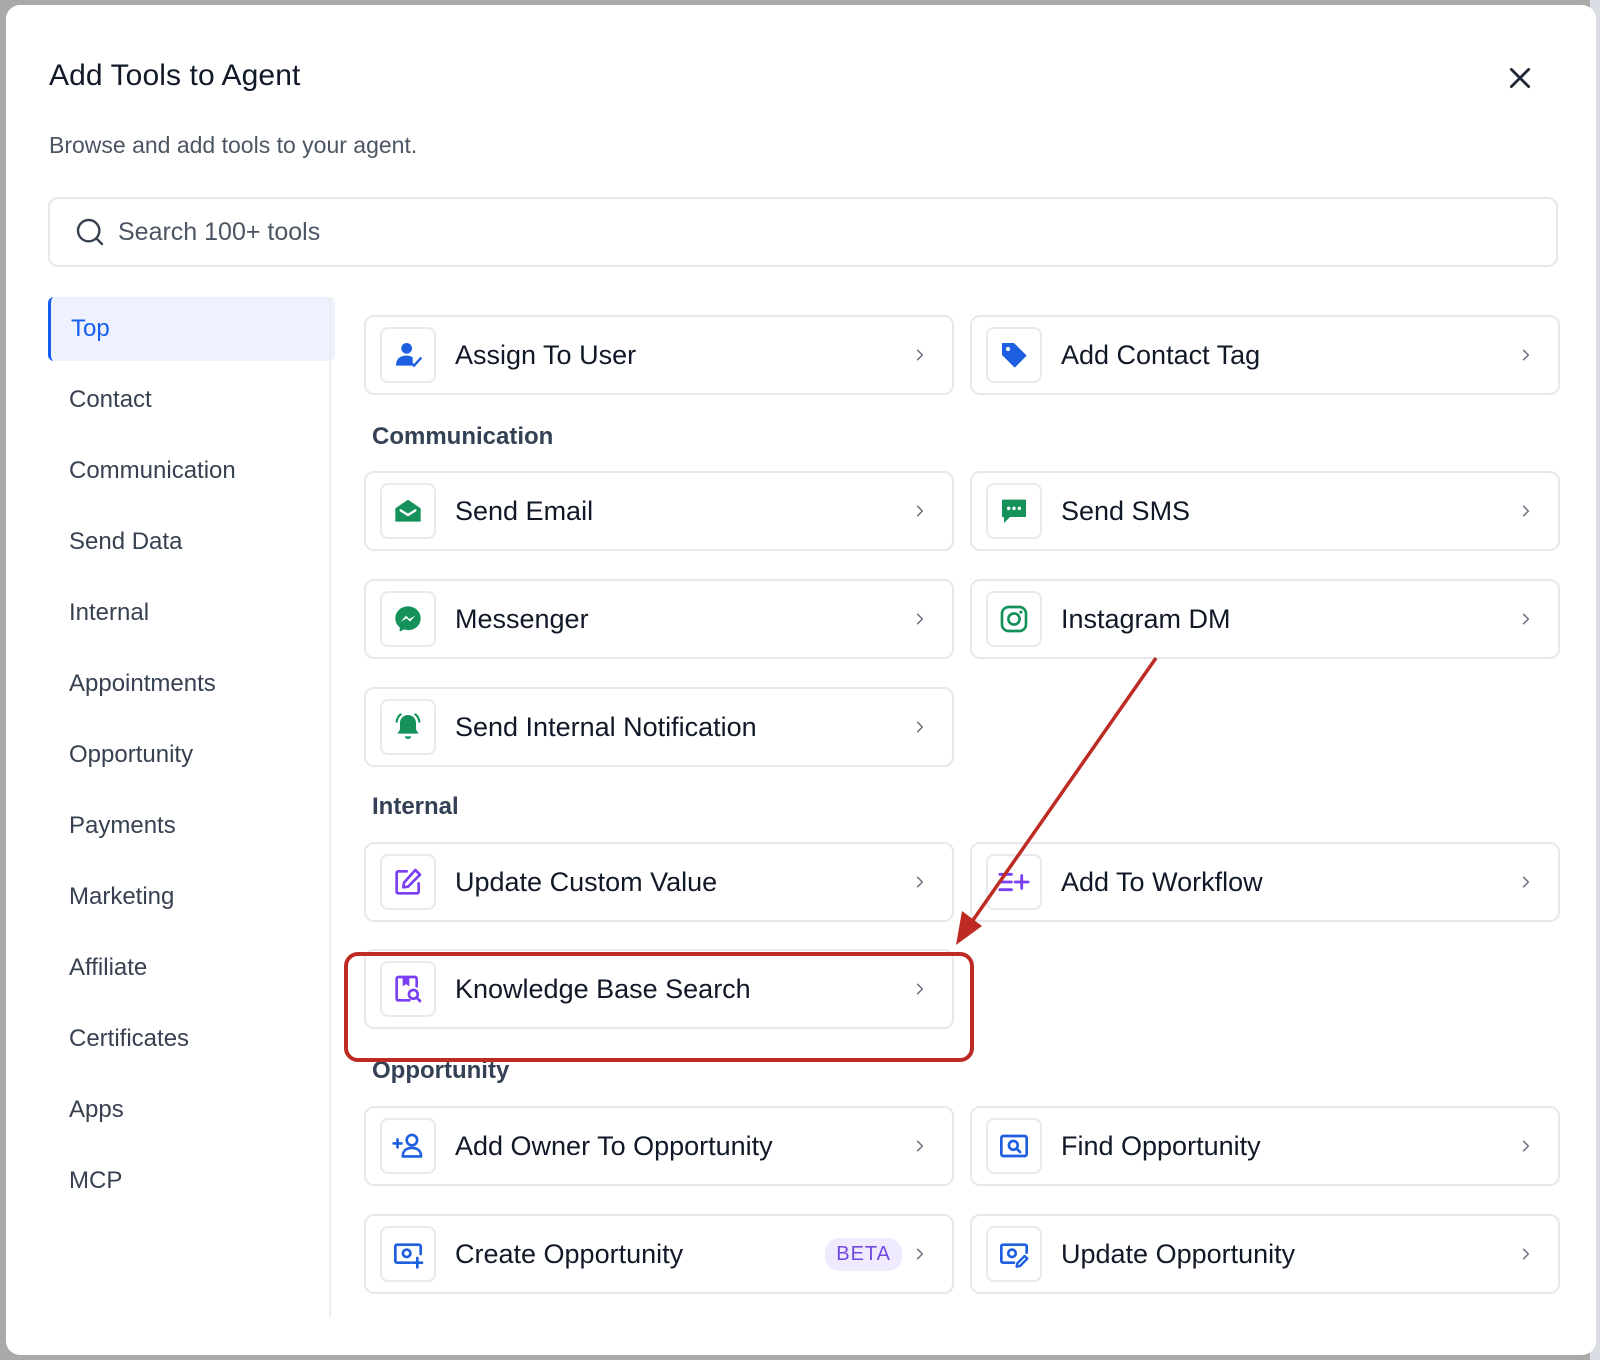 Image resolution: width=1600 pixels, height=1360 pixels. I want to click on tool-card-messenger: Messenger, so click(659, 619).